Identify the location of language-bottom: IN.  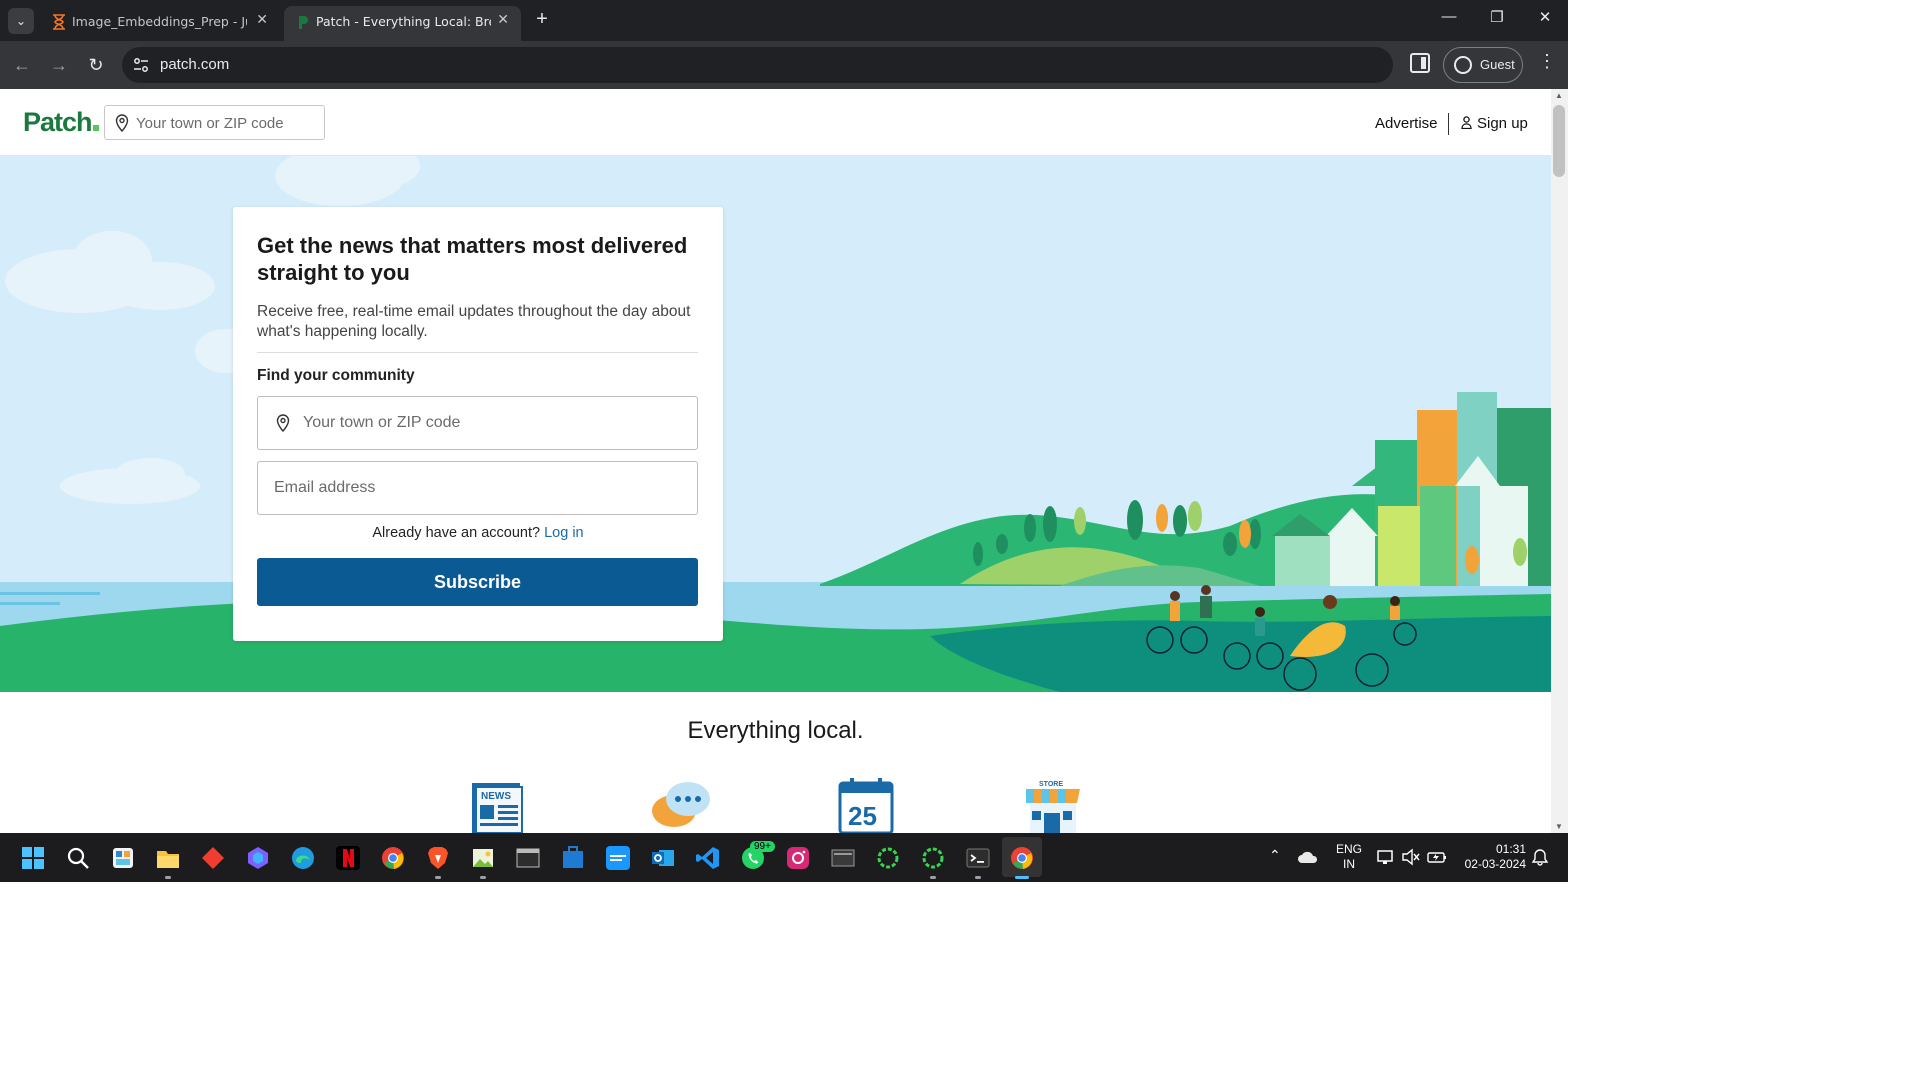
(1349, 864).